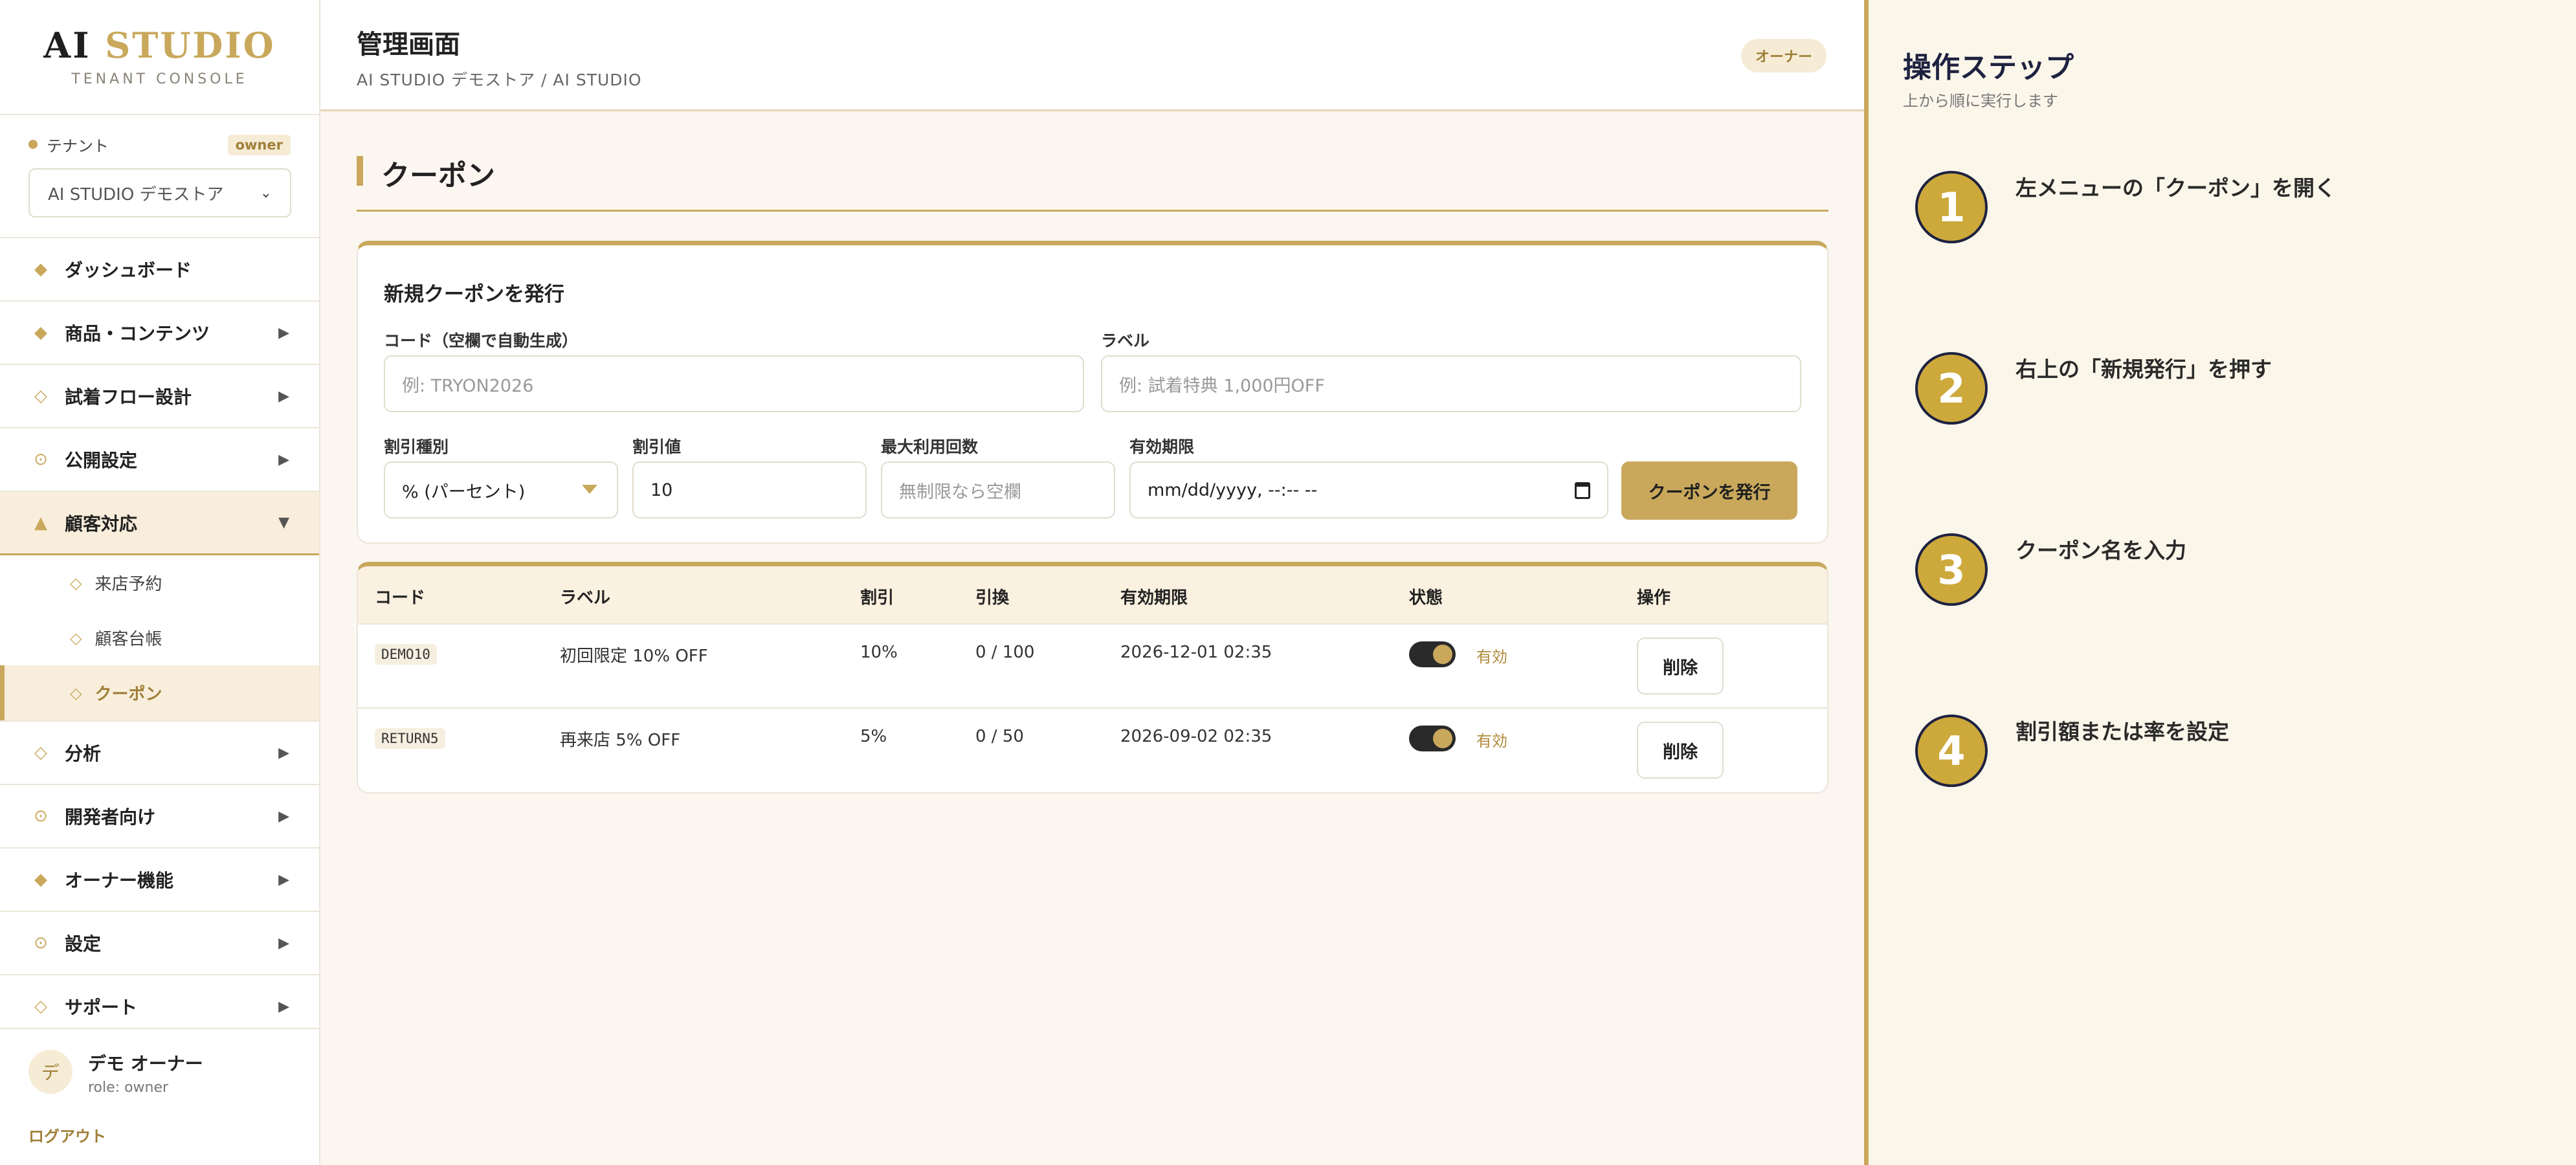  I want to click on sidebar-item-label: 公開設定, so click(101, 460).